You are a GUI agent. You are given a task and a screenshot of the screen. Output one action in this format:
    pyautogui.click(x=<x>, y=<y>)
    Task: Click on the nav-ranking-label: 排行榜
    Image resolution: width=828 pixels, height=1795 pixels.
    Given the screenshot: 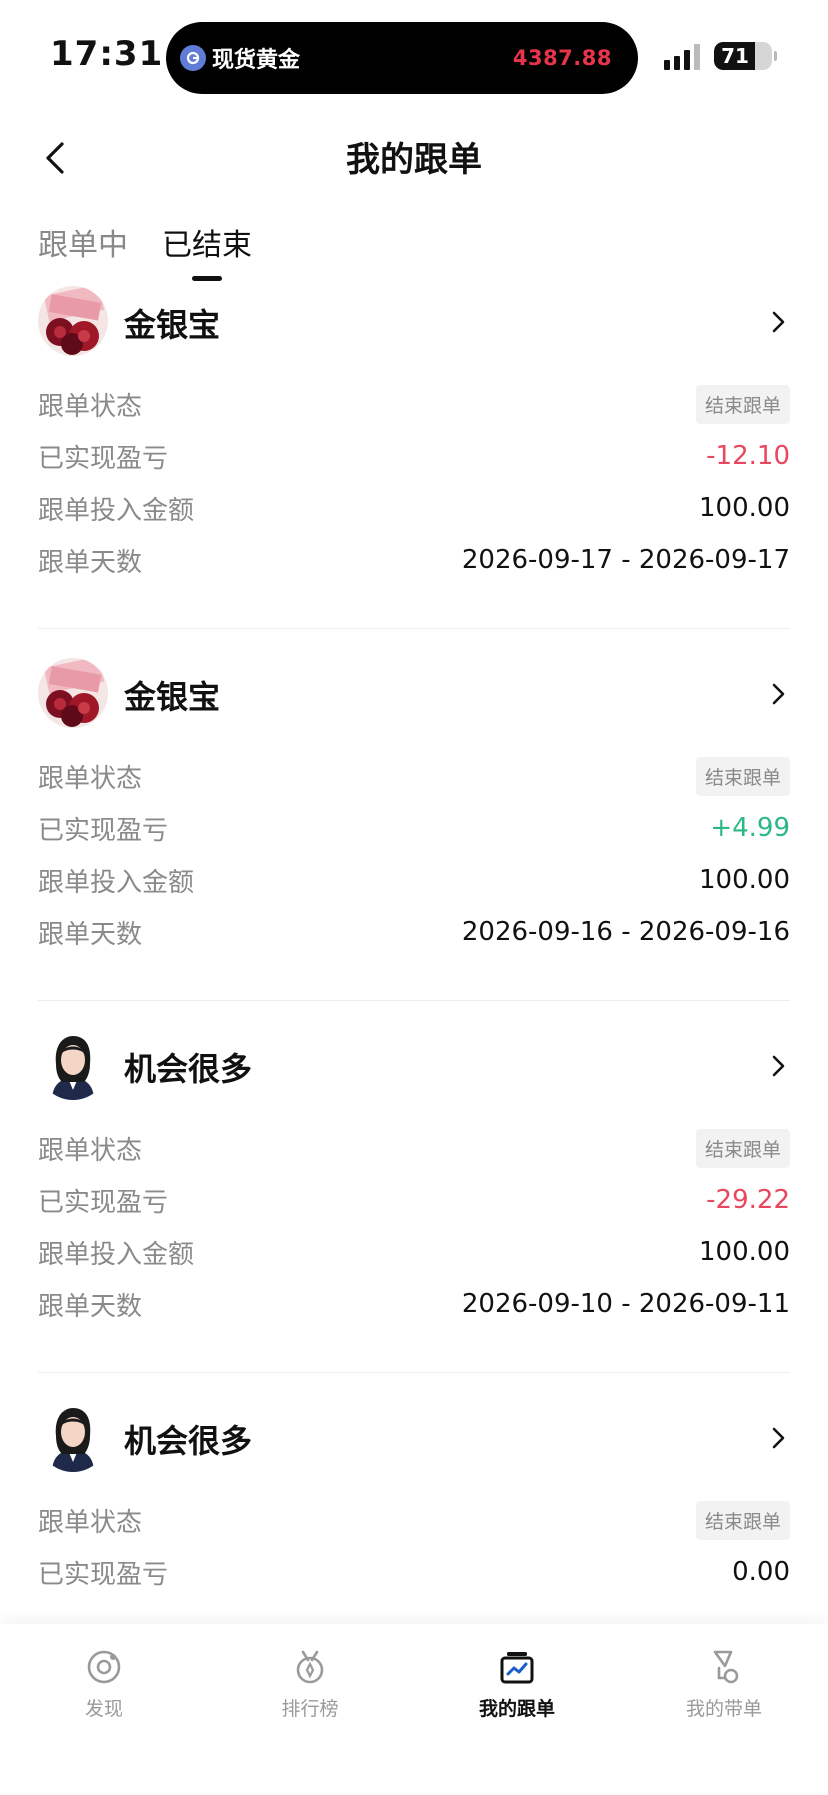 What is the action you would take?
    pyautogui.click(x=310, y=1709)
    